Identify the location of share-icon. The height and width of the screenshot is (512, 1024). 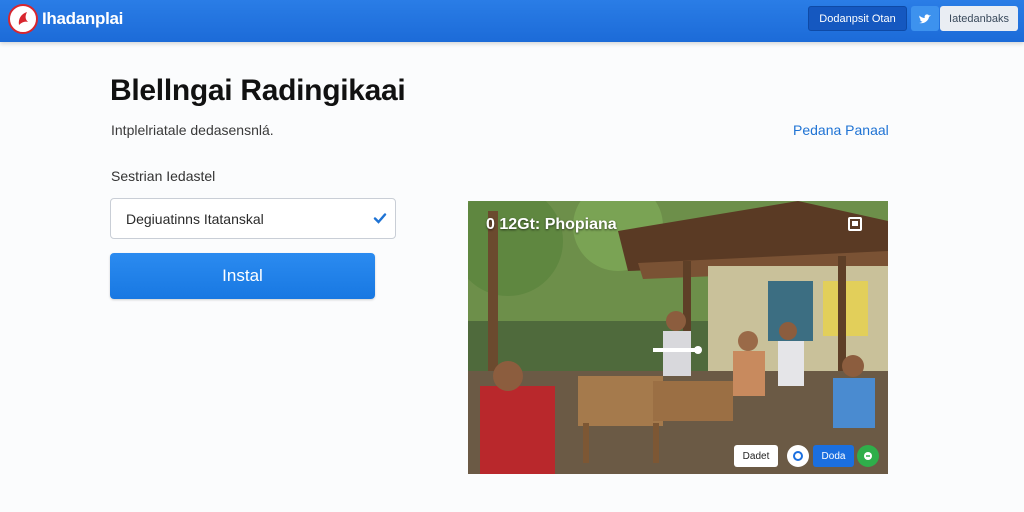
(798, 456).